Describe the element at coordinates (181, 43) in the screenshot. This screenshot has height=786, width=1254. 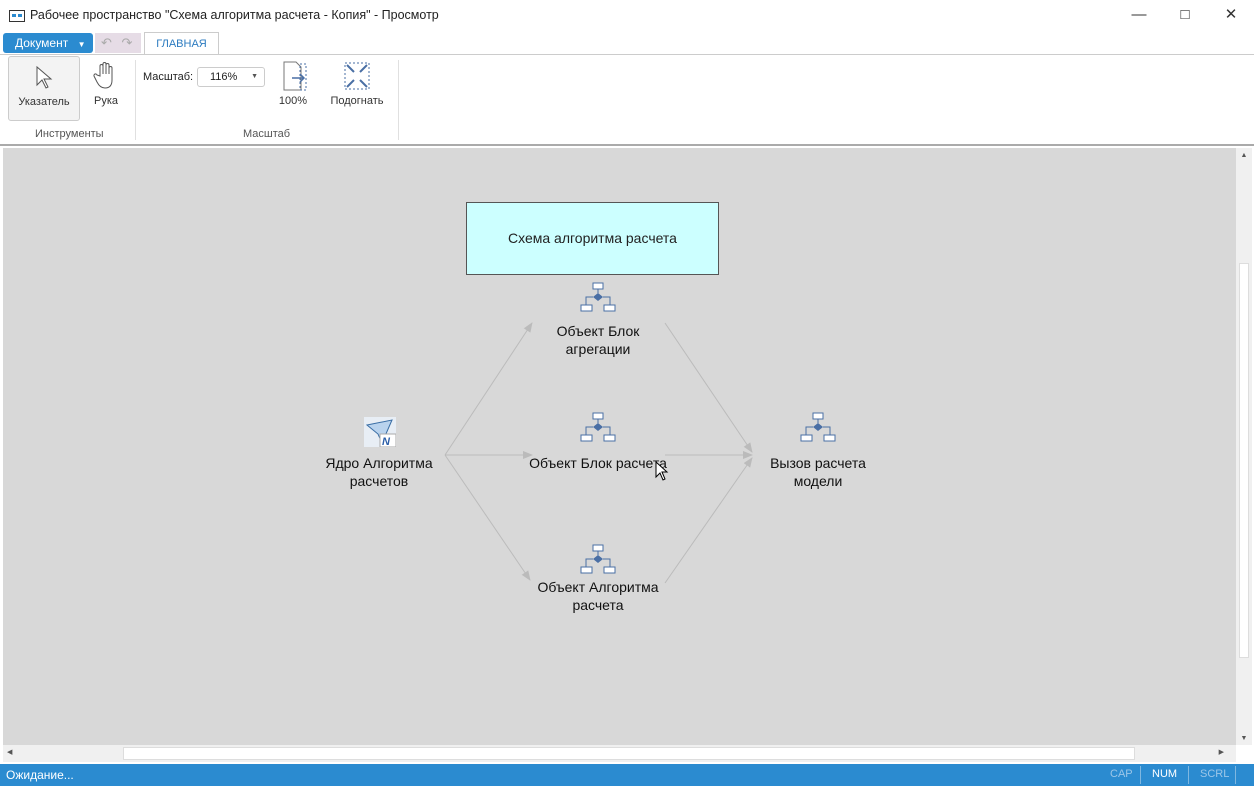
I see `tab-main: ГЛАВНАЯ` at that location.